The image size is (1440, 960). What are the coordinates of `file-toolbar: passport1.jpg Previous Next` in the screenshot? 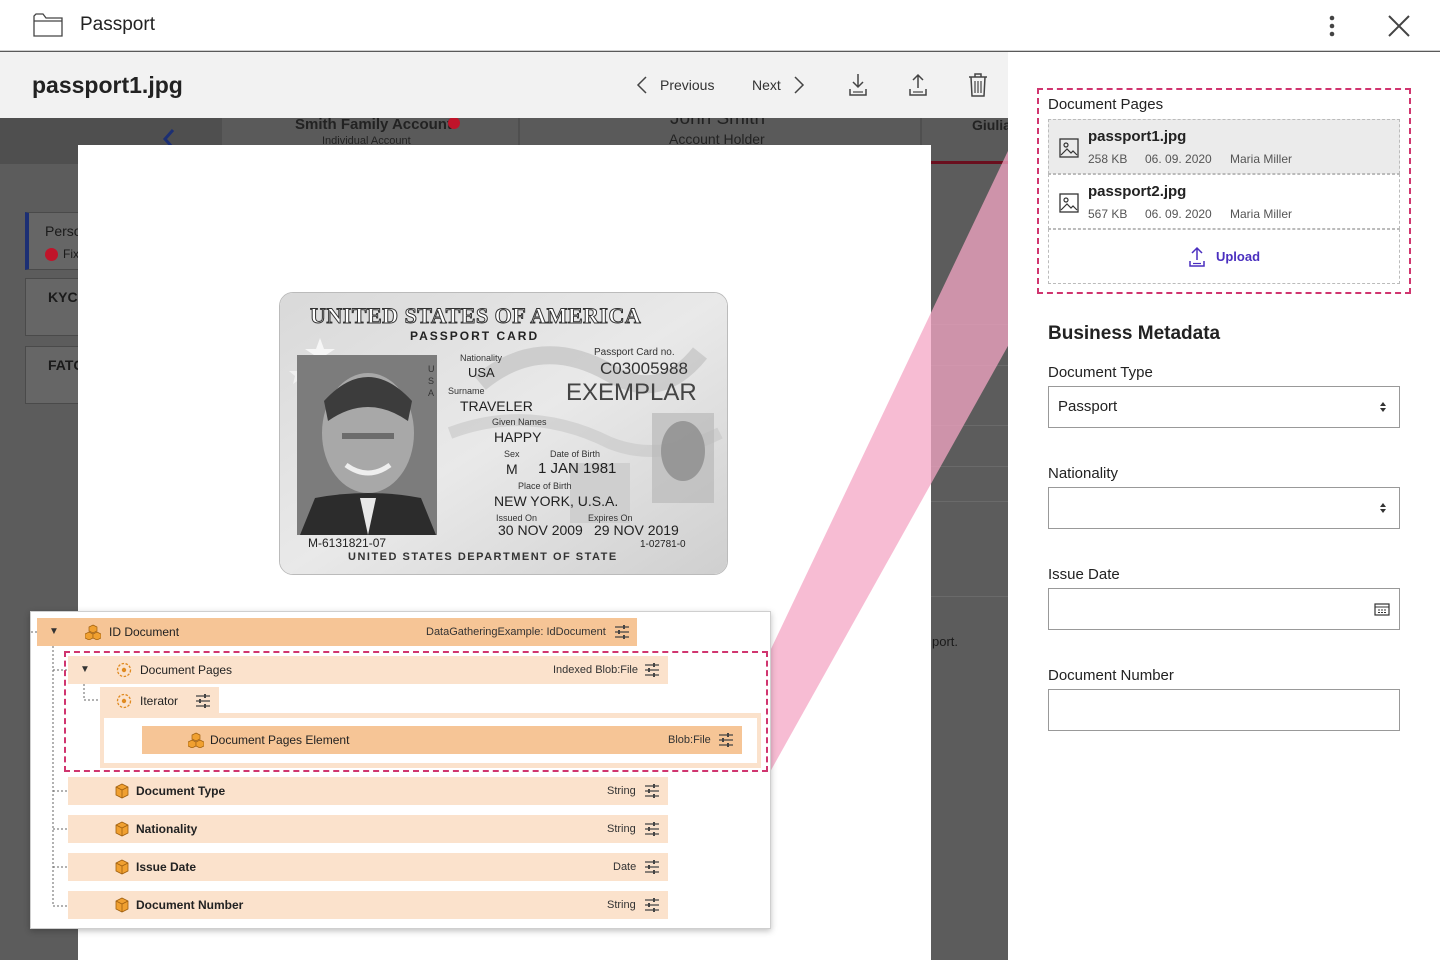 It's located at (504, 85).